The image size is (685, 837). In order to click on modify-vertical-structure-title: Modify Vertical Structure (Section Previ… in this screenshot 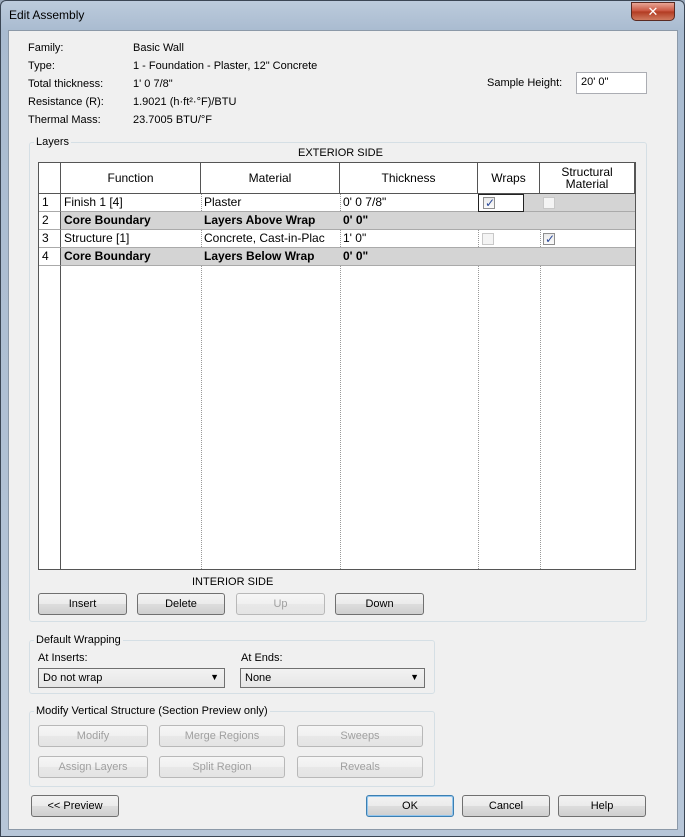, I will do `click(152, 711)`.